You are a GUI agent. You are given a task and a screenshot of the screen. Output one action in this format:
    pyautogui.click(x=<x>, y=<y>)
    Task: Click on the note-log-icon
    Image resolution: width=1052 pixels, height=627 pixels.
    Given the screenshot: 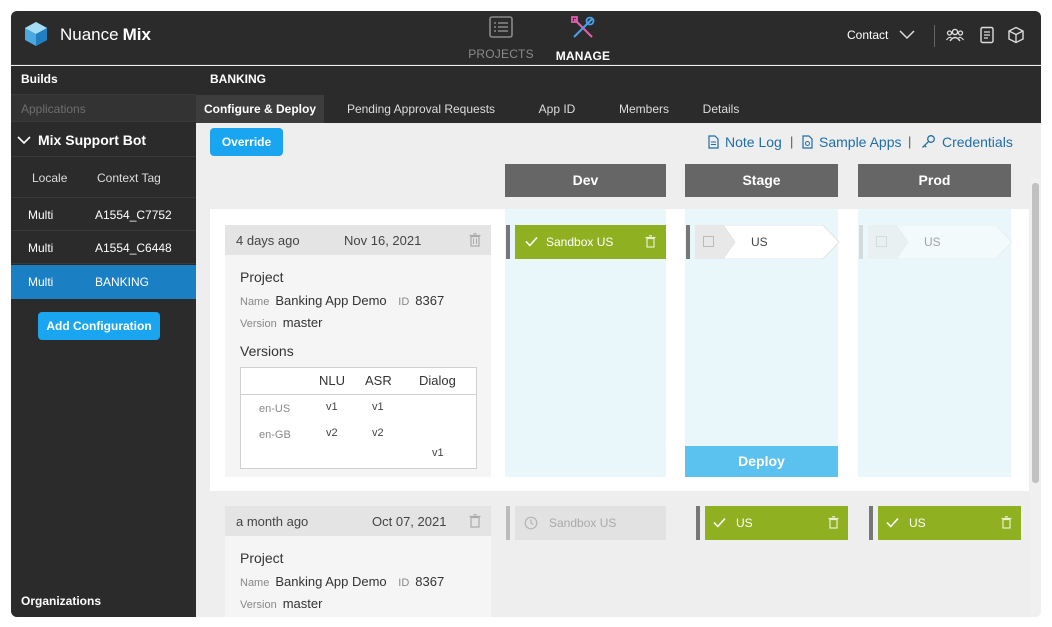 What is the action you would take?
    pyautogui.click(x=713, y=142)
    